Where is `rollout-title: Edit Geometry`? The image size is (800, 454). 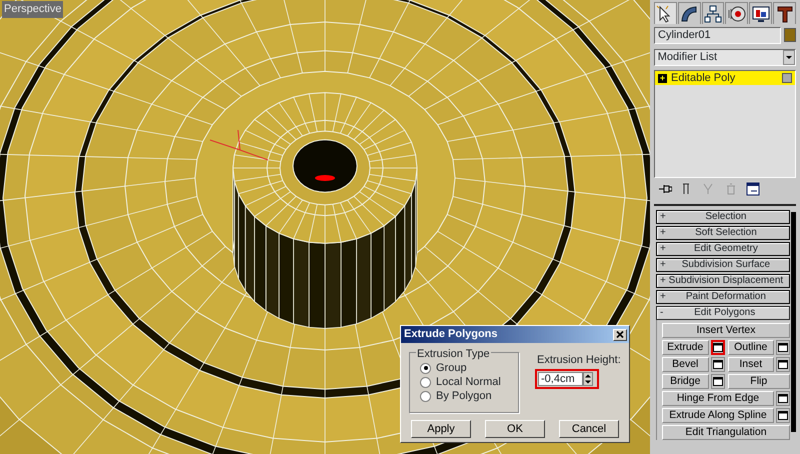
rollout-title: Edit Geometry is located at coordinates (725, 248).